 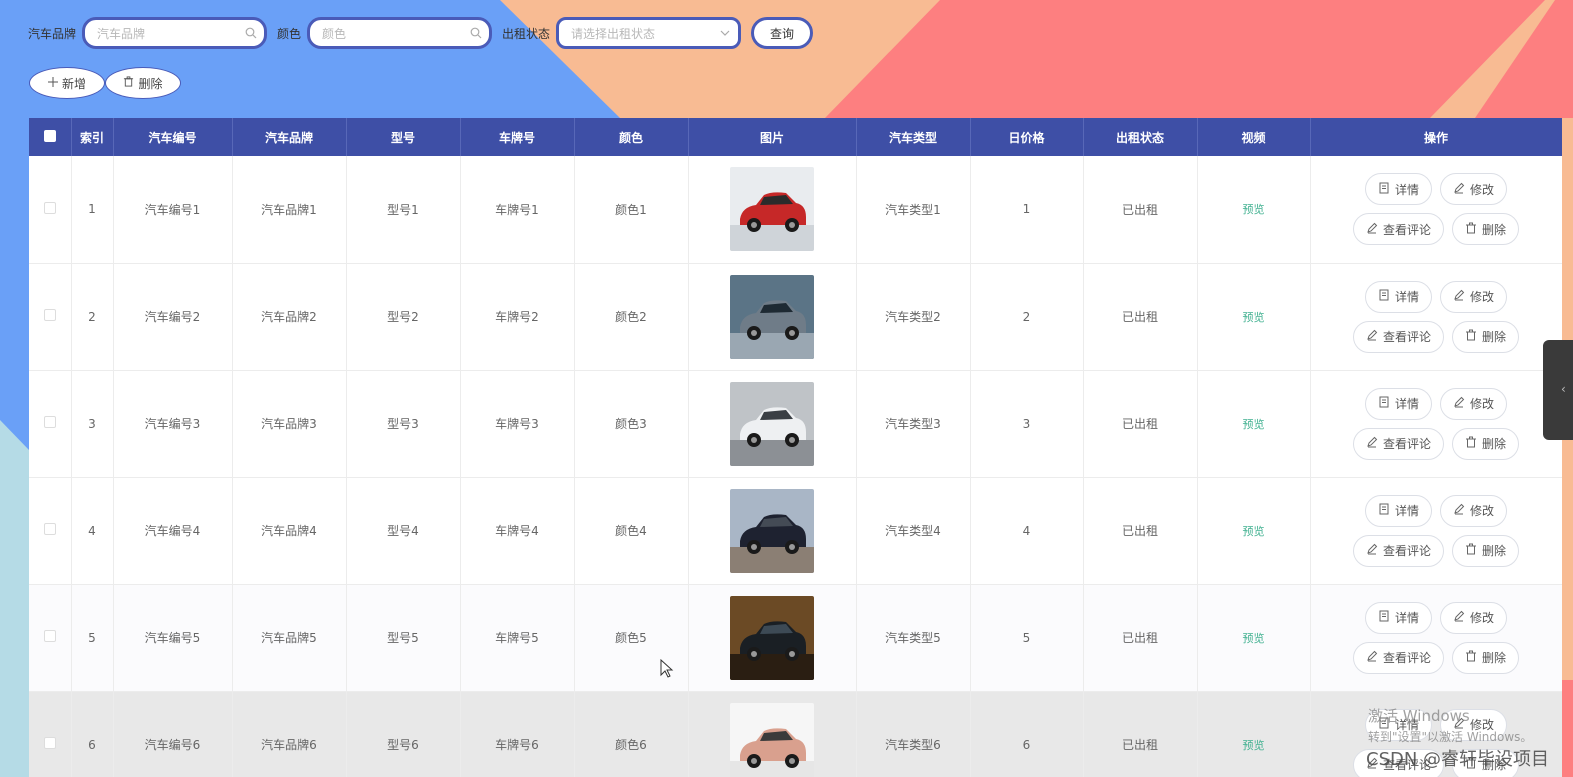 What do you see at coordinates (1406, 551) in the screenshot?
I see `view-comments-label: 查看评论` at bounding box center [1406, 551].